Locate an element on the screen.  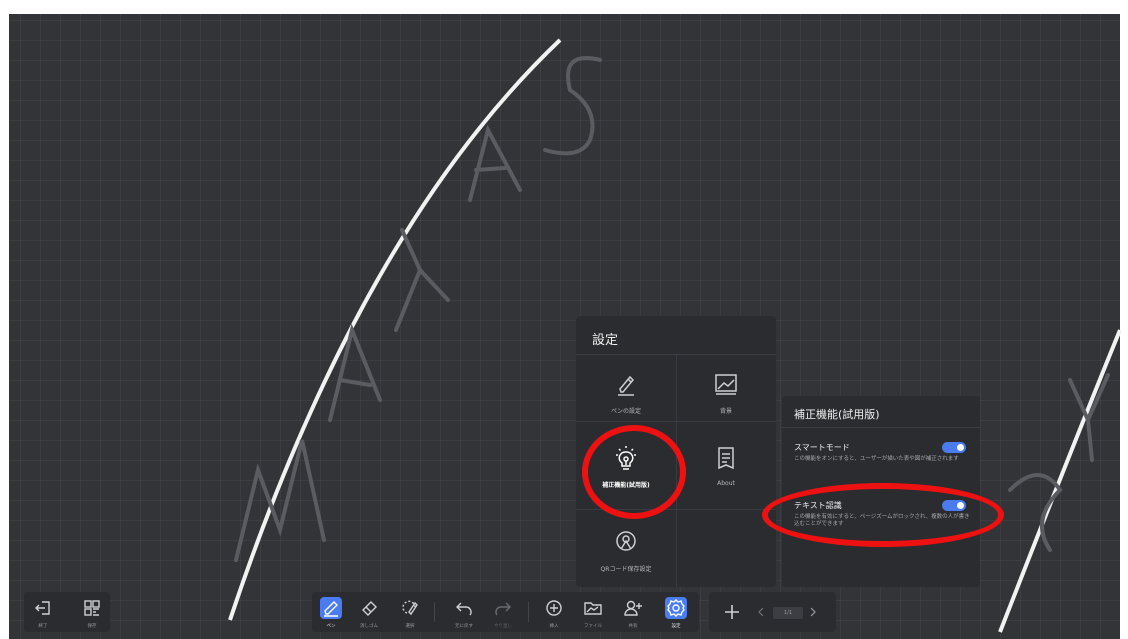
pen-button: ペン is located at coordinates (331, 612).